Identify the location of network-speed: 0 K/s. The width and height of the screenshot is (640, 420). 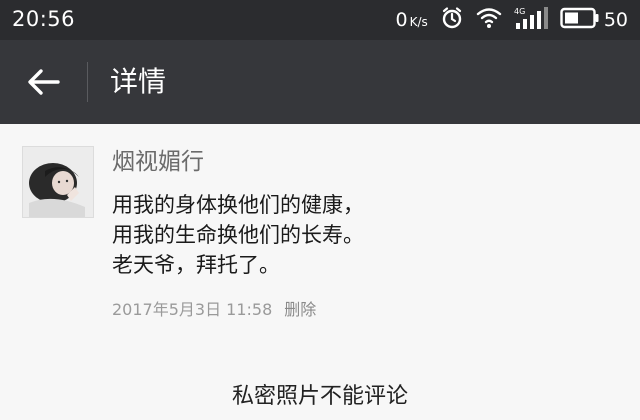
(412, 20).